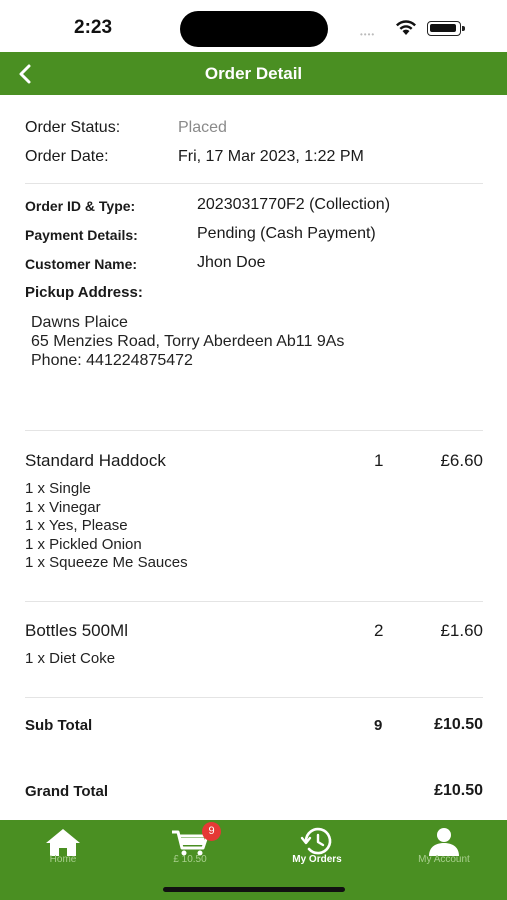 The height and width of the screenshot is (900, 507). What do you see at coordinates (83, 544) in the screenshot?
I see `modifier-item: 1 x Pickled Onion` at bounding box center [83, 544].